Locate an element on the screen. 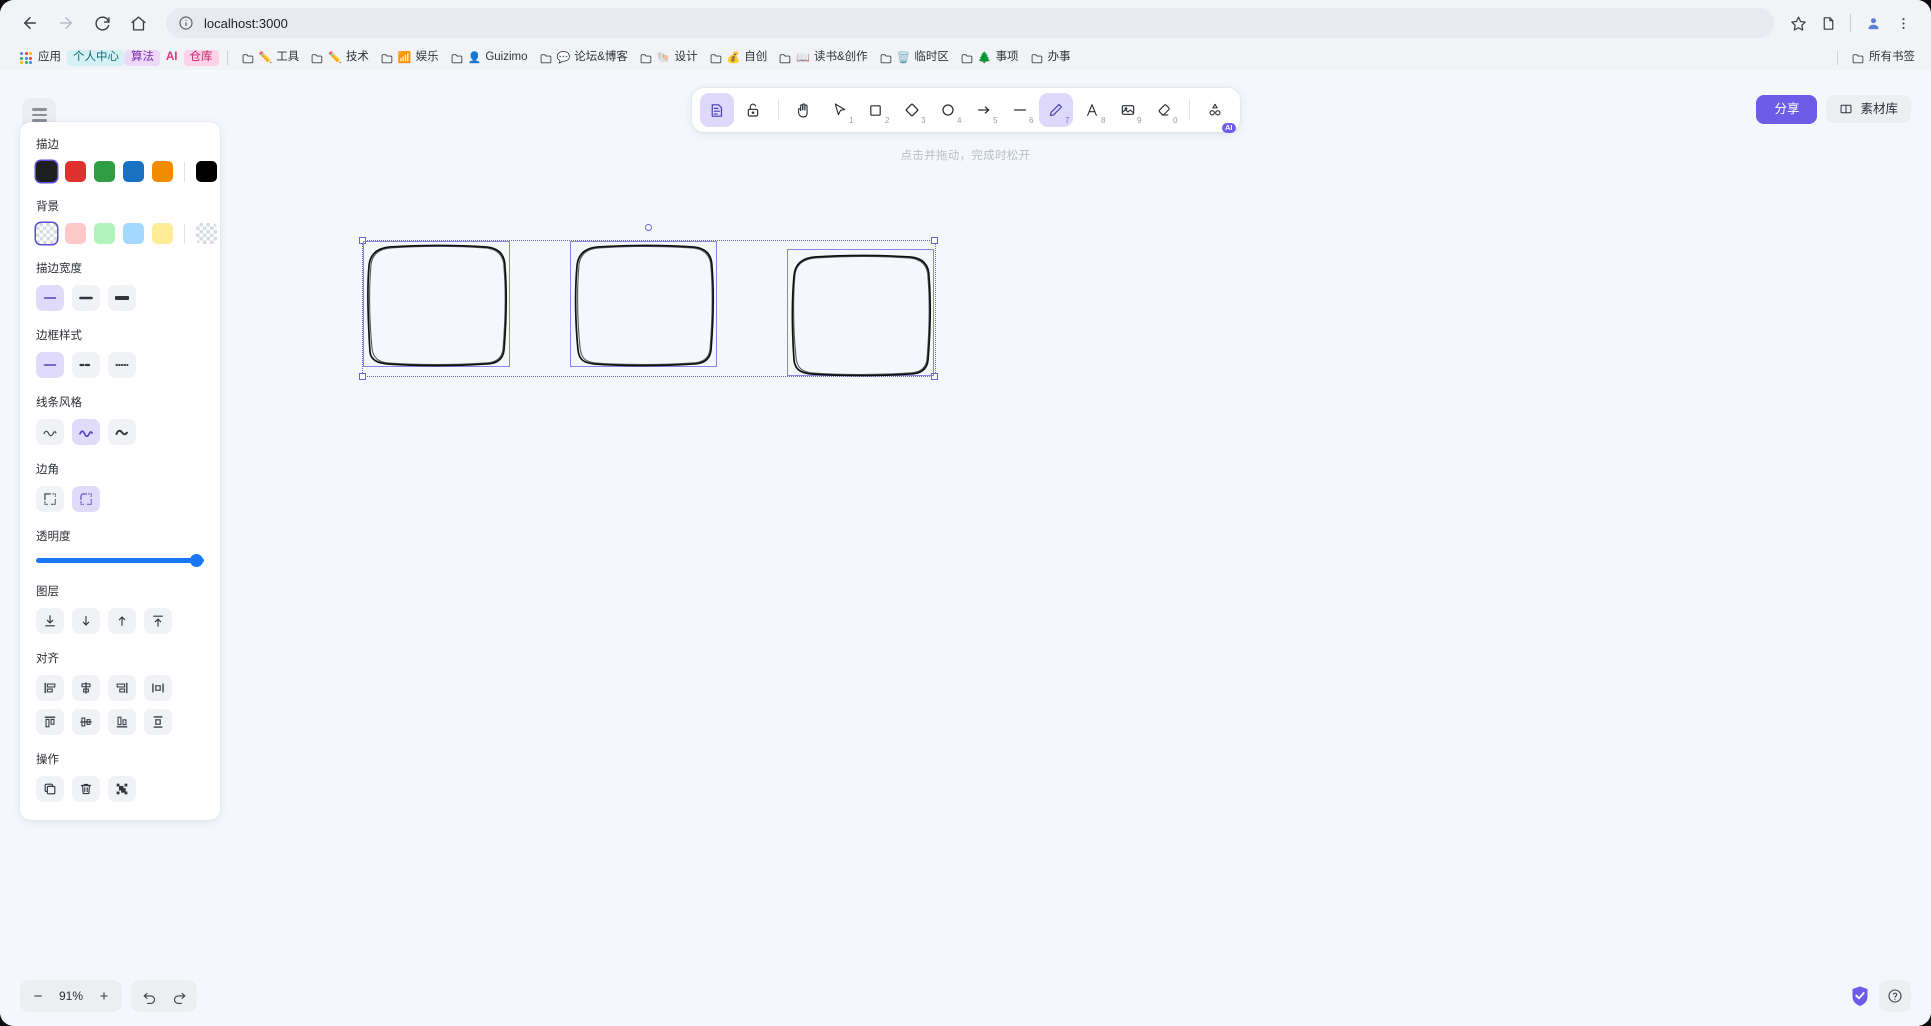  sloppiness-cartoonist is located at coordinates (122, 432).